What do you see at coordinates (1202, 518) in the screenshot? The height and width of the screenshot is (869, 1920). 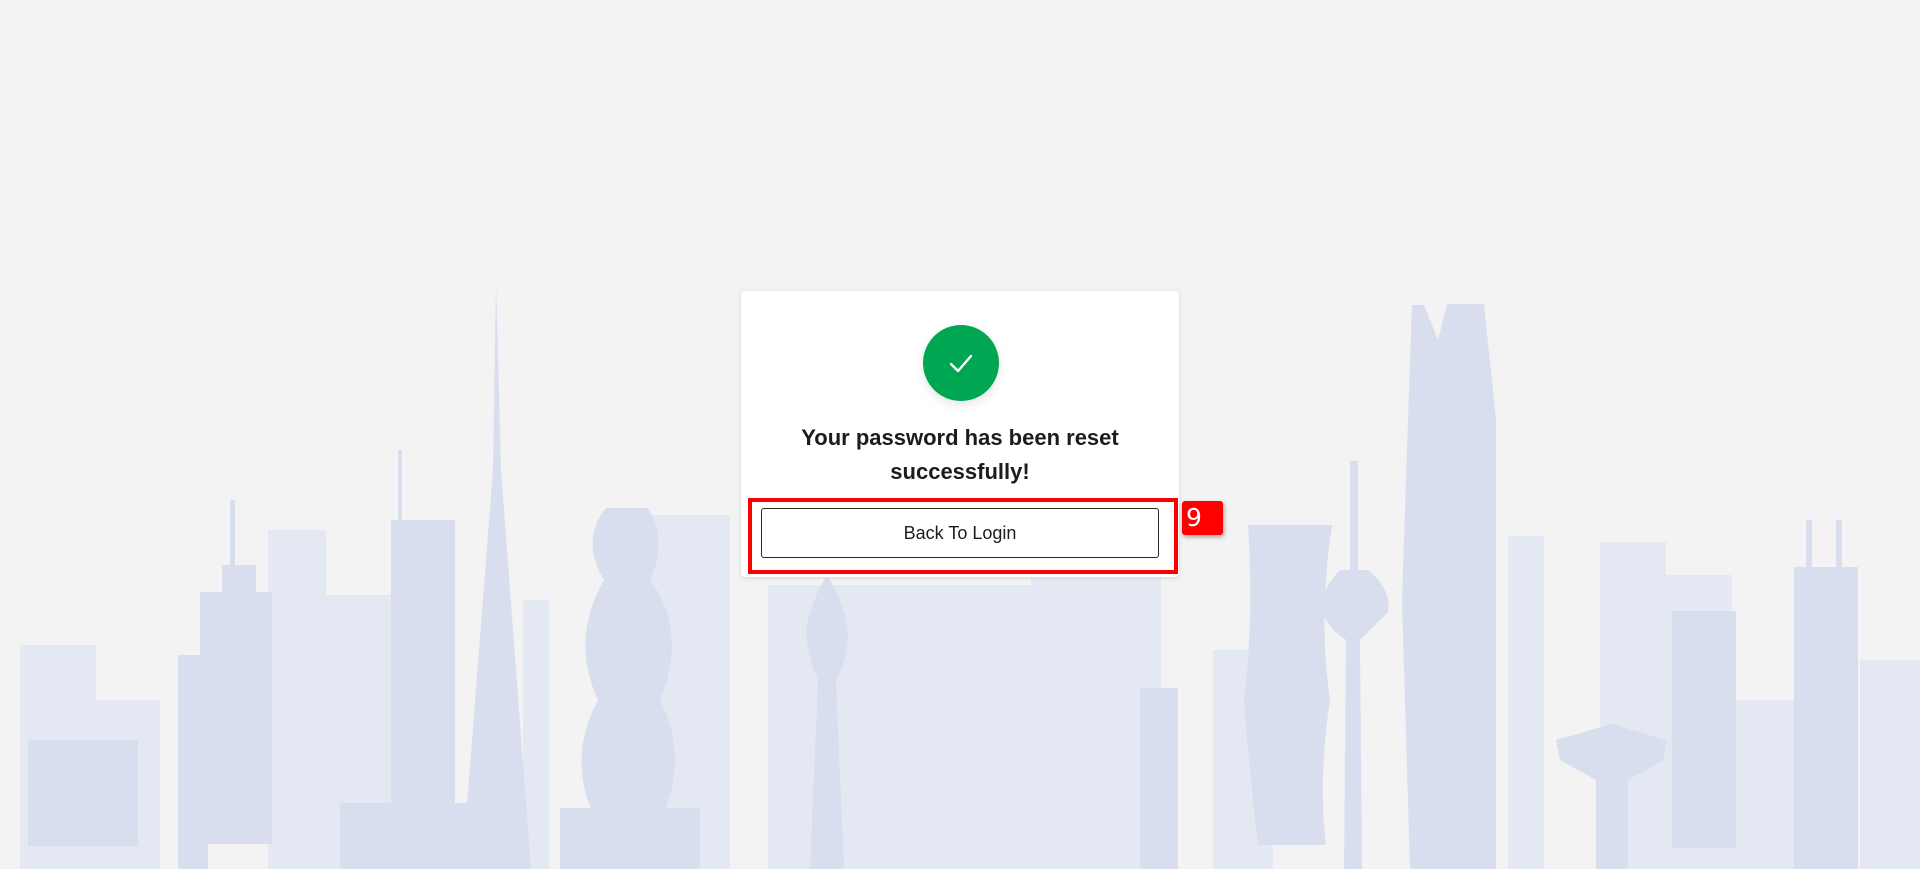 I see `marker-badge: 9` at bounding box center [1202, 518].